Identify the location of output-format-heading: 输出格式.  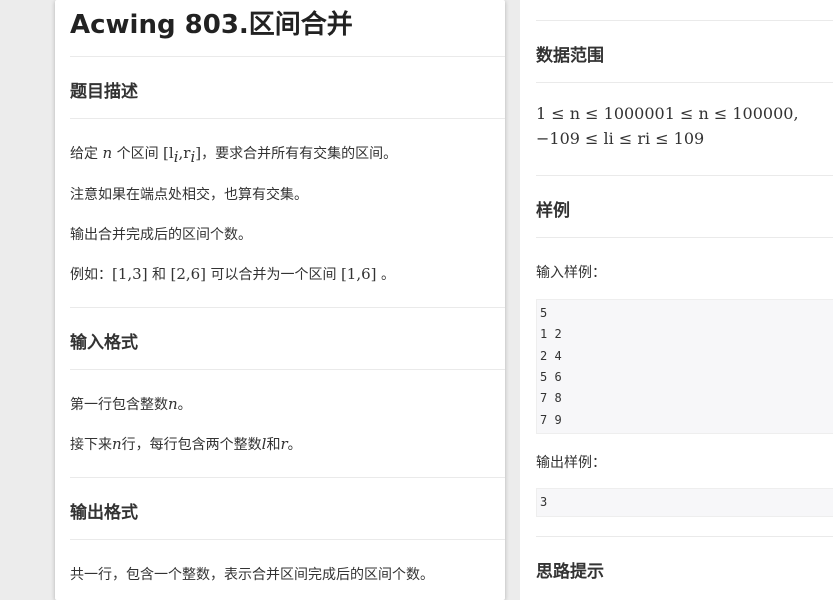
(104, 513).